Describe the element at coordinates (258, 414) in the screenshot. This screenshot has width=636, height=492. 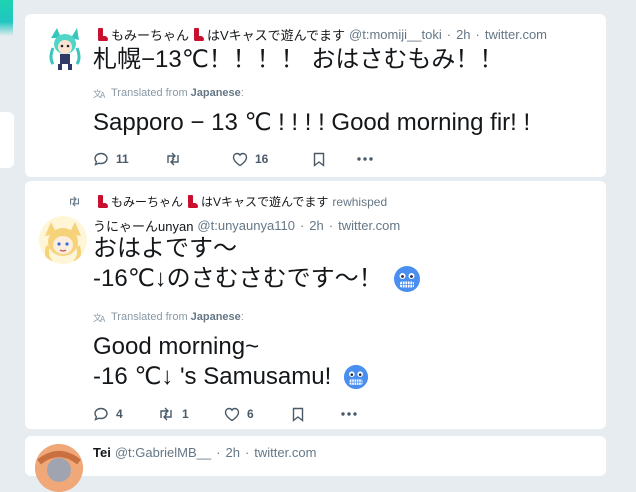
I see `like-button: 6` at that location.